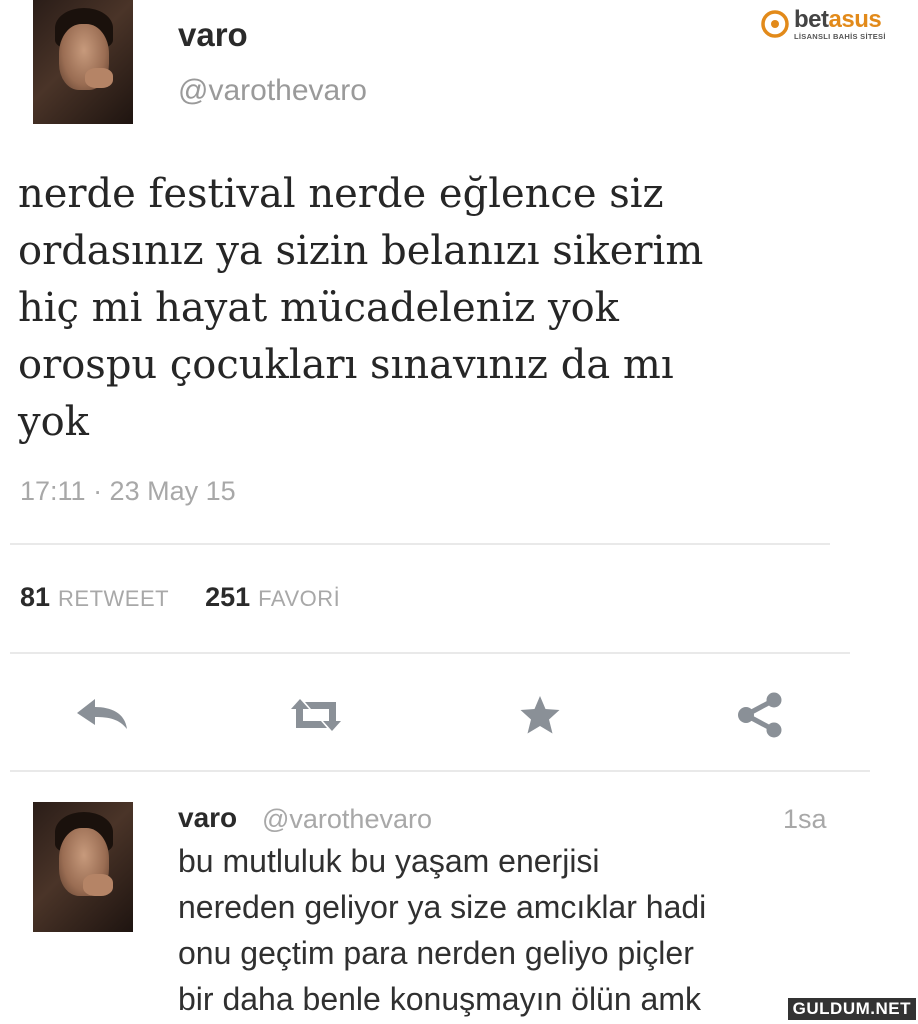  I want to click on reply-text-line: onu geçtim para nerden geliyo piçler, so click(436, 953).